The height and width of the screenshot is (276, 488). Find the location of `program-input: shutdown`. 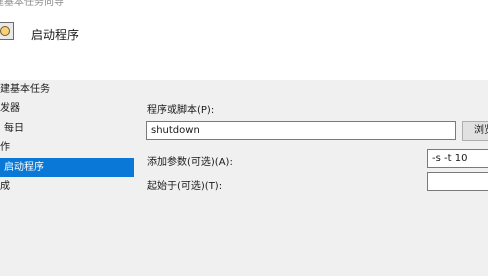

program-input: shutdown is located at coordinates (301, 130).